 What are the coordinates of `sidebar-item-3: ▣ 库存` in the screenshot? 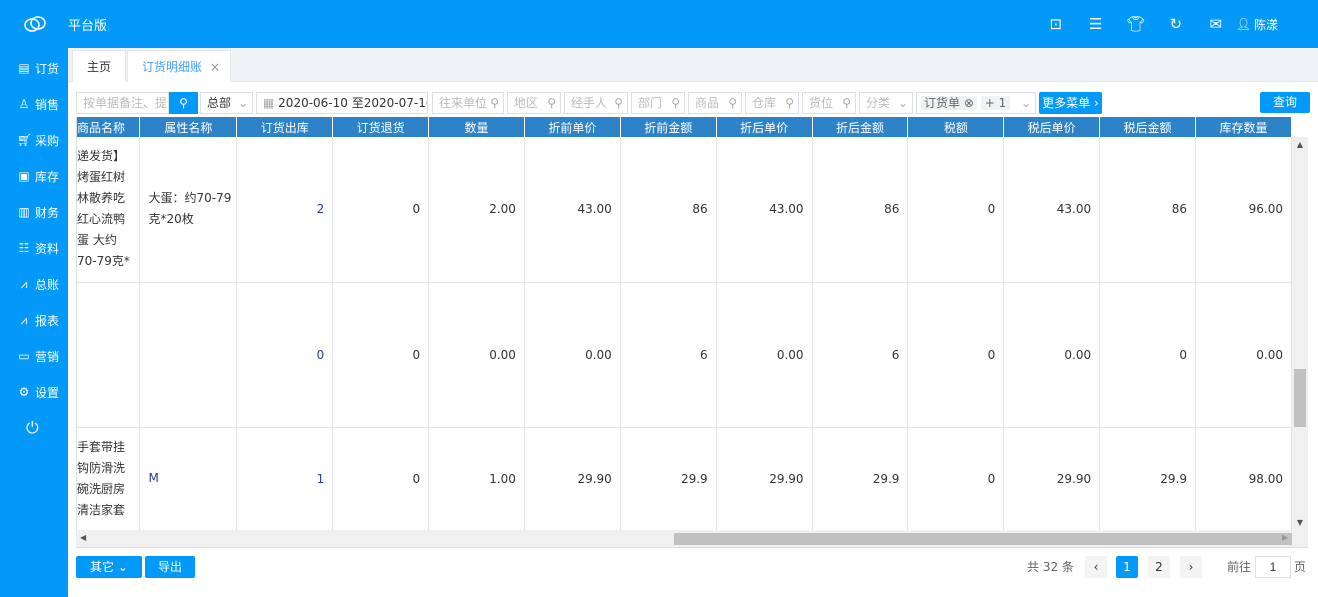 It's located at (34, 176).